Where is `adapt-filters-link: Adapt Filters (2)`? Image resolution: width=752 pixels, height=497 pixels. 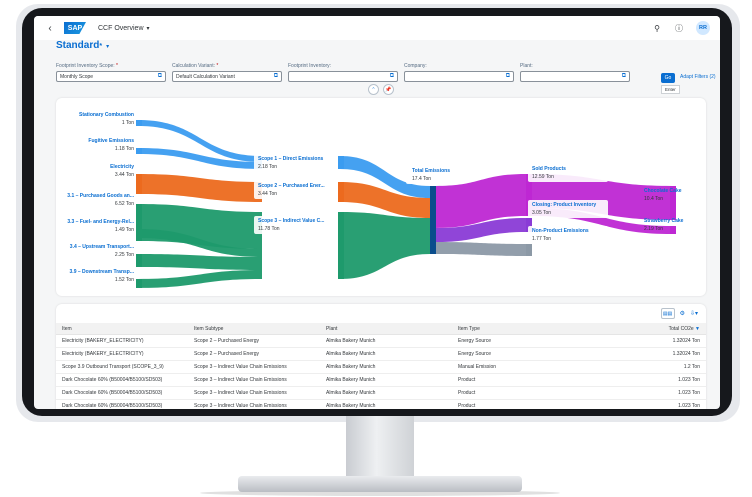 adapt-filters-link: Adapt Filters (2) is located at coordinates (698, 77).